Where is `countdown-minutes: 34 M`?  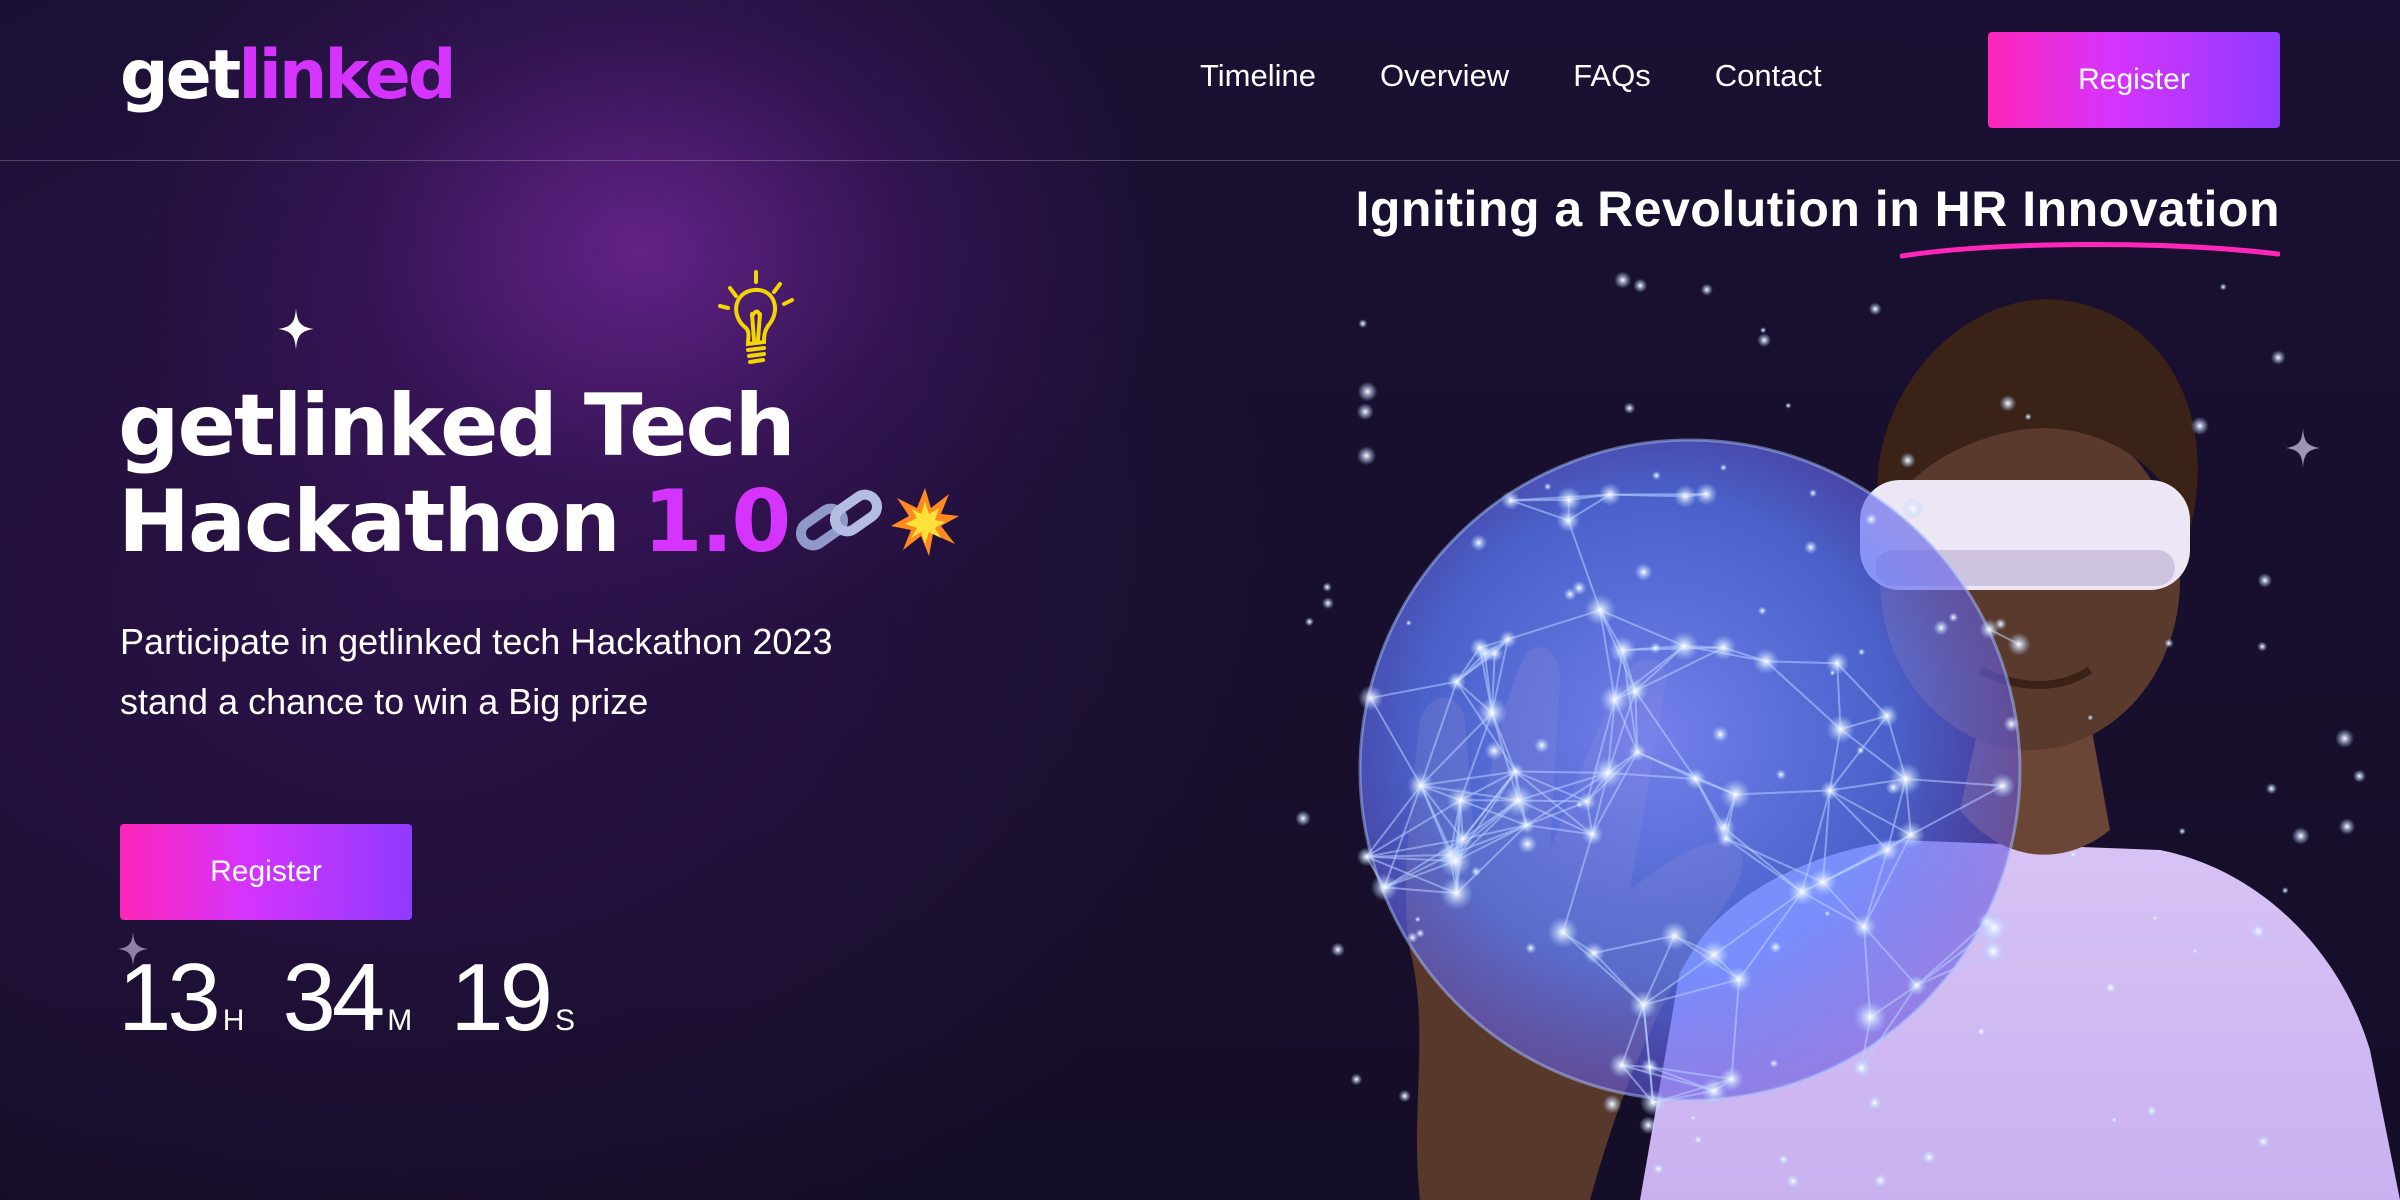 countdown-minutes: 34 M is located at coordinates (347, 998).